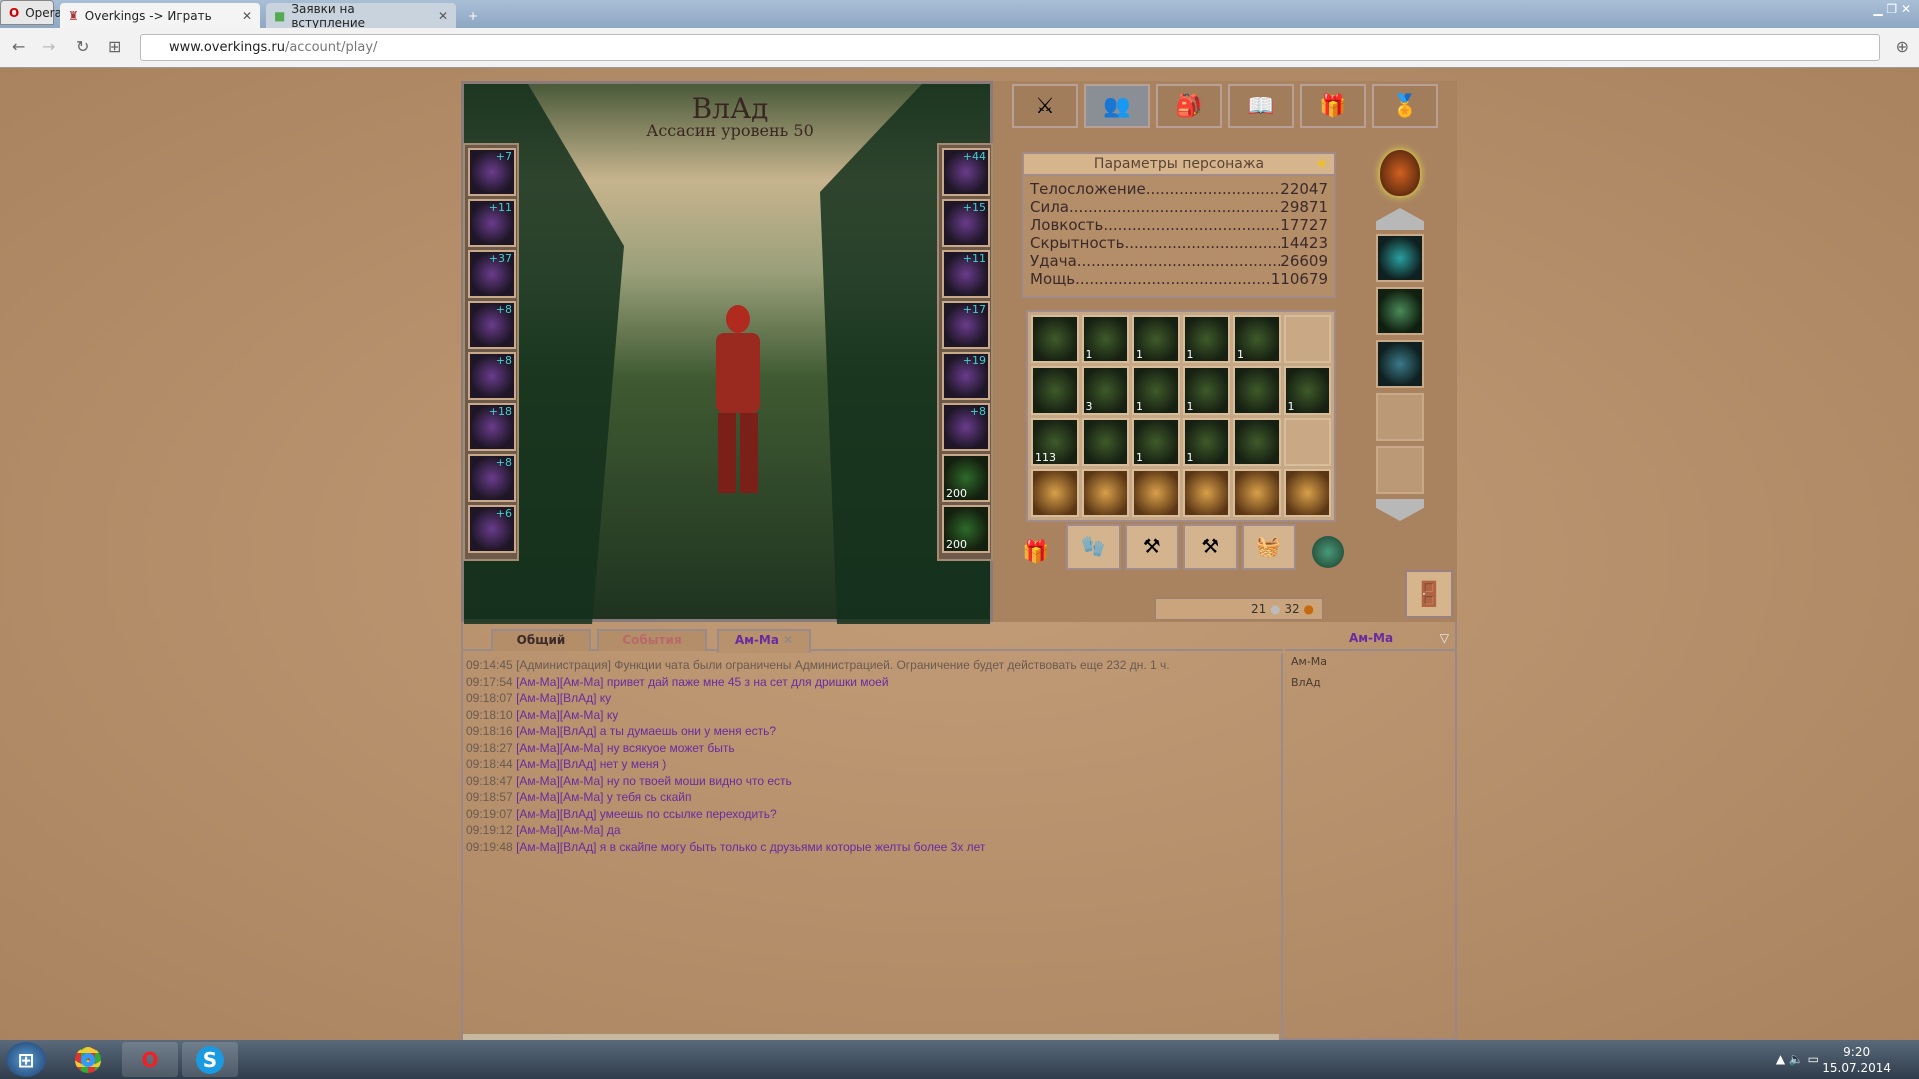 The image size is (1919, 1079). I want to click on inventory-item-hammer: 1, so click(1257, 339).